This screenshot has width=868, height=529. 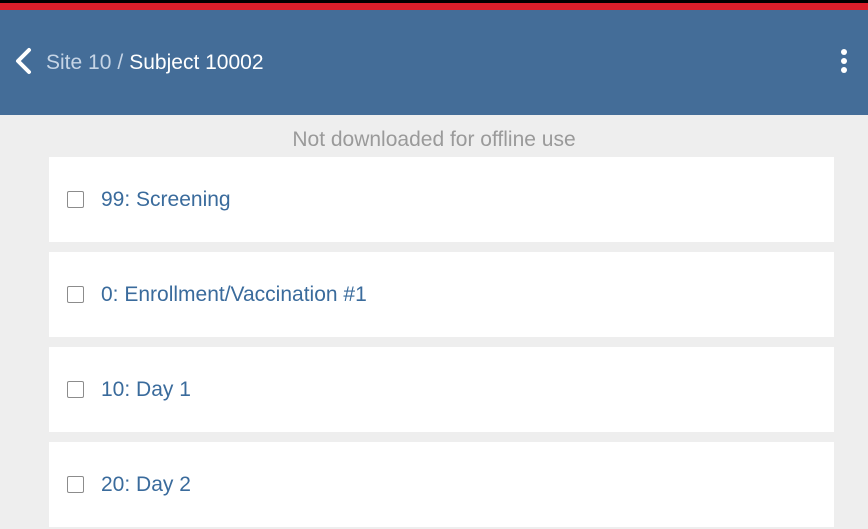 I want to click on visit-item-screening: 99: Screening, so click(x=441, y=199).